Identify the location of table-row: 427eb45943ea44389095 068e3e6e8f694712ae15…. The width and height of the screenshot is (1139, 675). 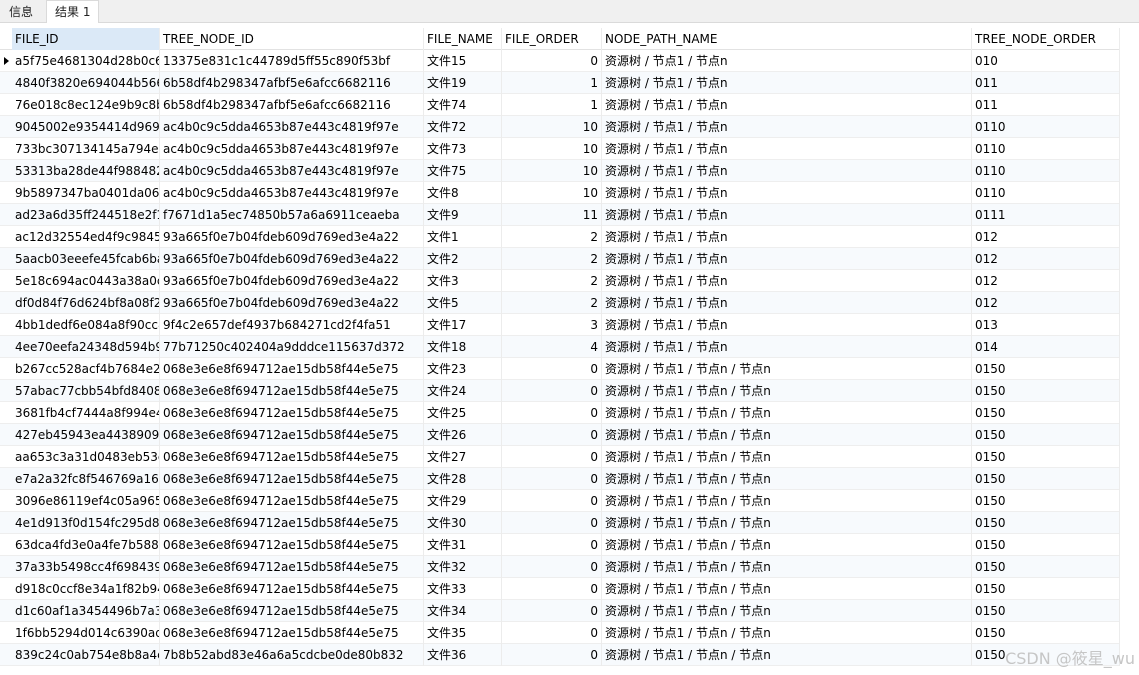
(560, 435).